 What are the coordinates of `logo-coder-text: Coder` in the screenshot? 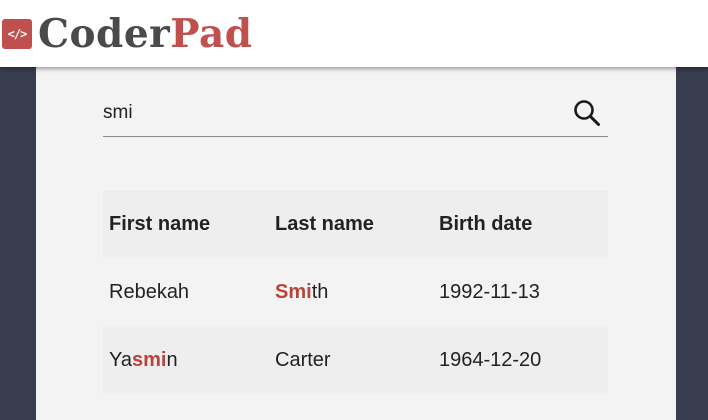 It's located at (104, 34).